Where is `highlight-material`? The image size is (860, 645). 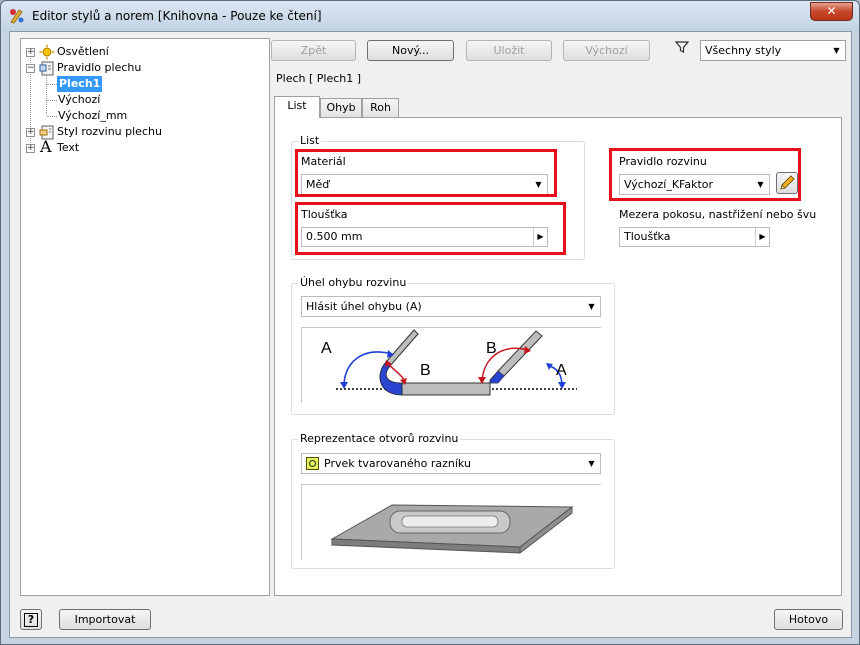
highlight-material is located at coordinates (426, 173).